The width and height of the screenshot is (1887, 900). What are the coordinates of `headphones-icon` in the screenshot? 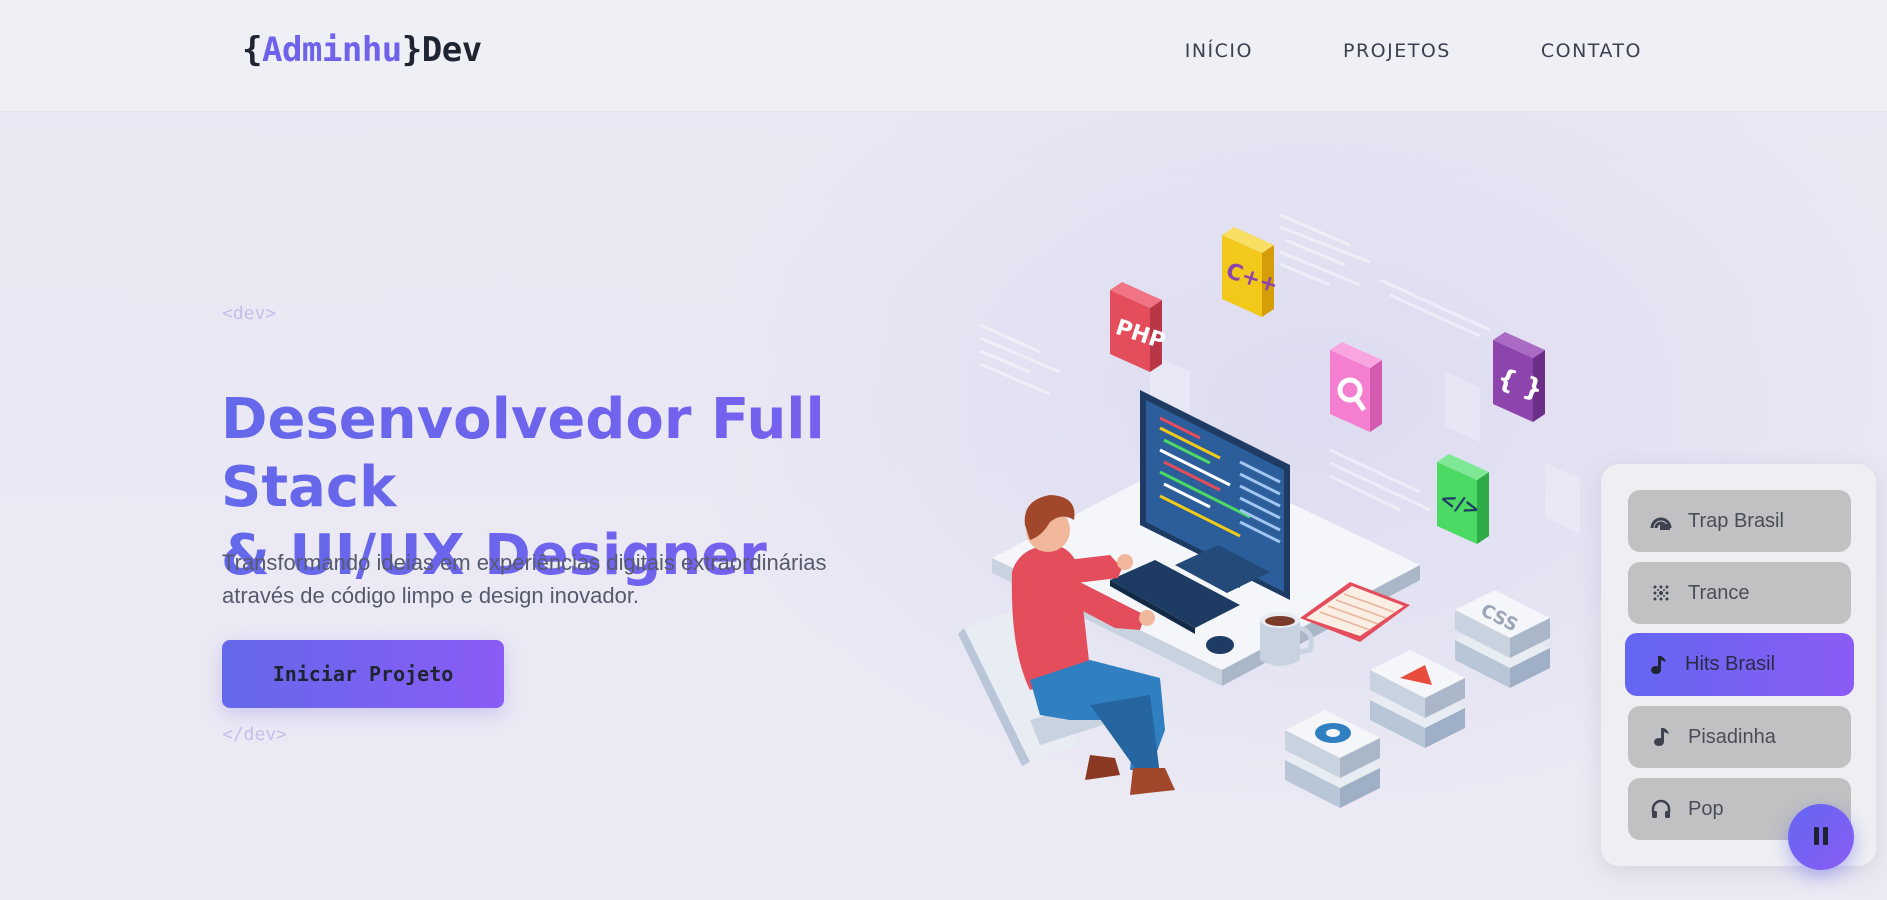 It's located at (1661, 809).